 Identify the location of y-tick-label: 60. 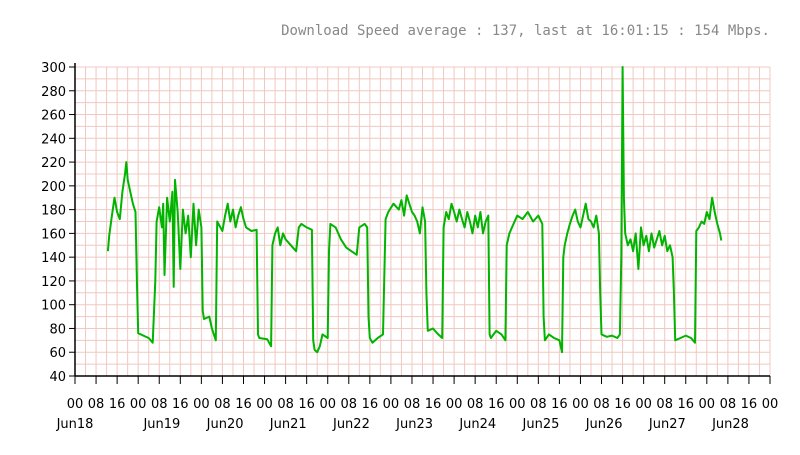
(57, 353).